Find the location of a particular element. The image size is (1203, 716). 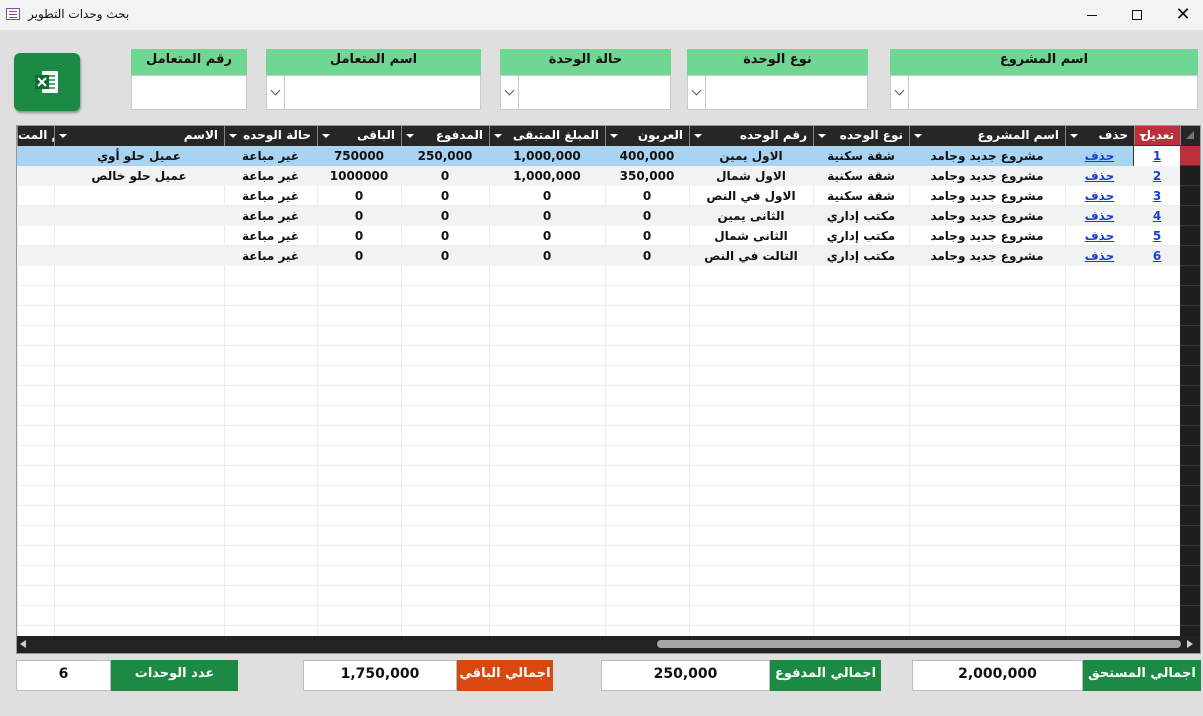

col-header-remaining-amount: المبلغ المتبقى is located at coordinates (547, 136).